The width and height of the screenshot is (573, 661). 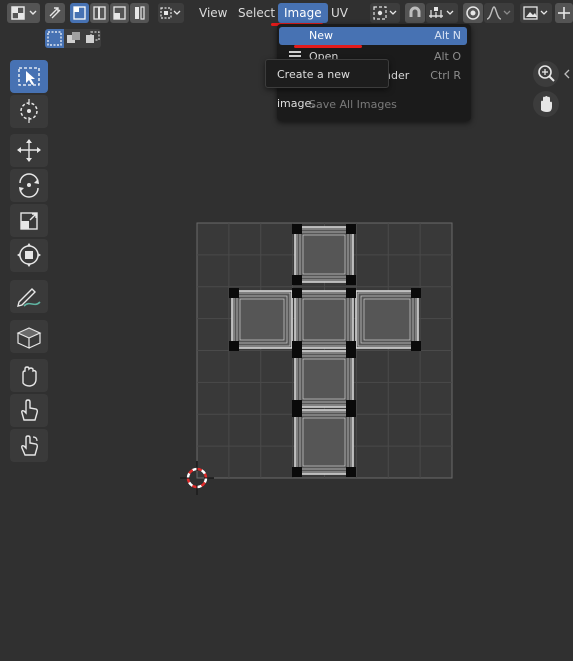 I want to click on pinch-icon, so click(x=30, y=410).